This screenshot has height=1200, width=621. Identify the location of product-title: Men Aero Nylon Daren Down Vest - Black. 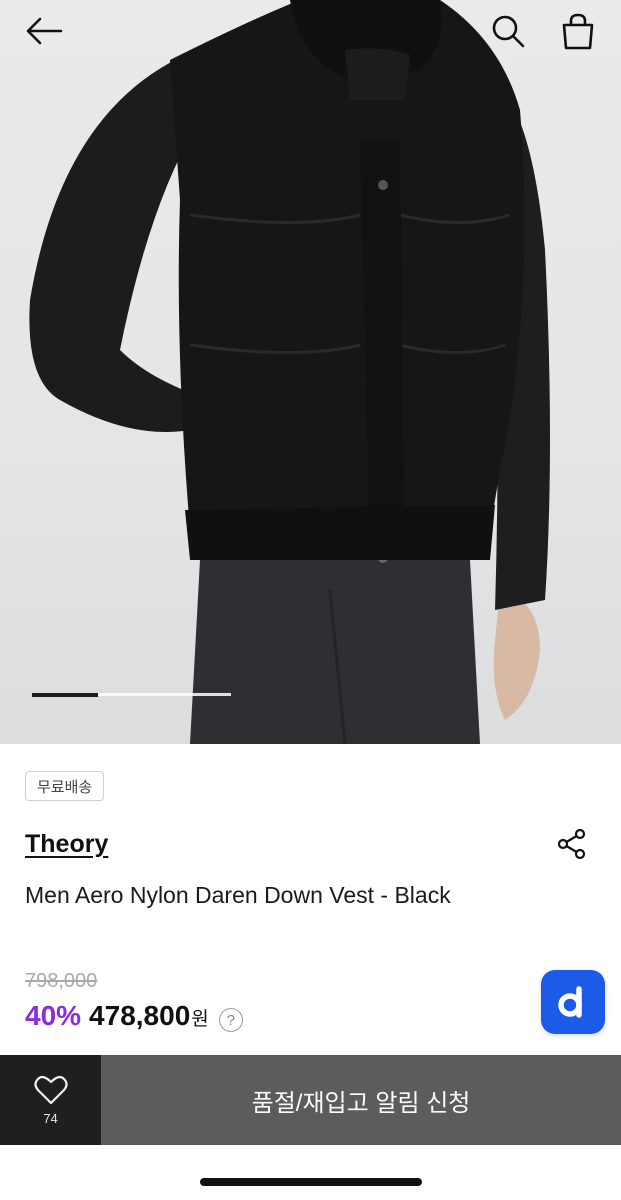
(238, 895).